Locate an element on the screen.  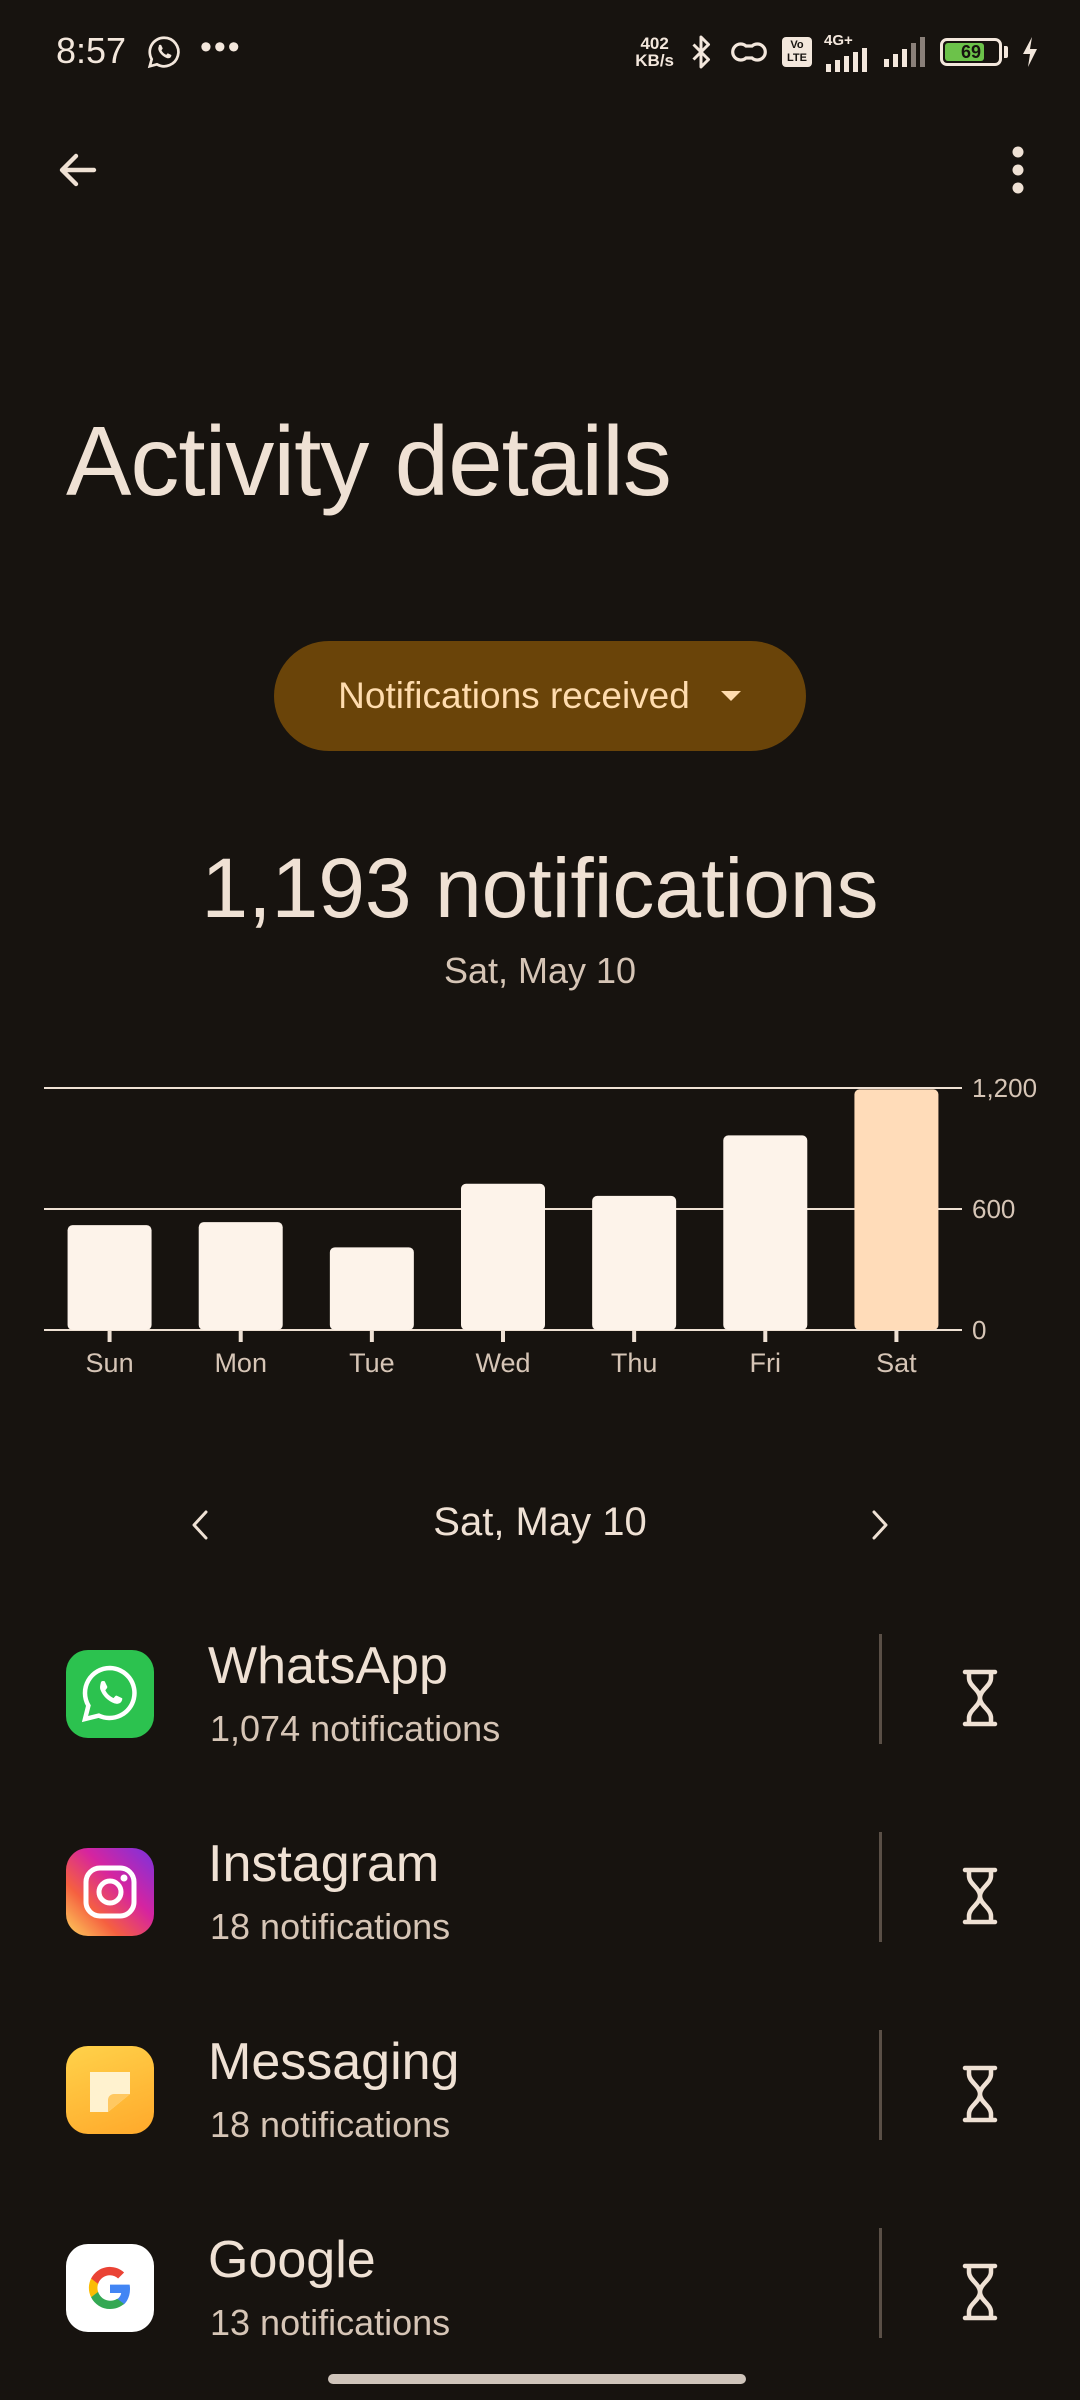
metric-dropdown: Notifications received is located at coordinates (540, 696).